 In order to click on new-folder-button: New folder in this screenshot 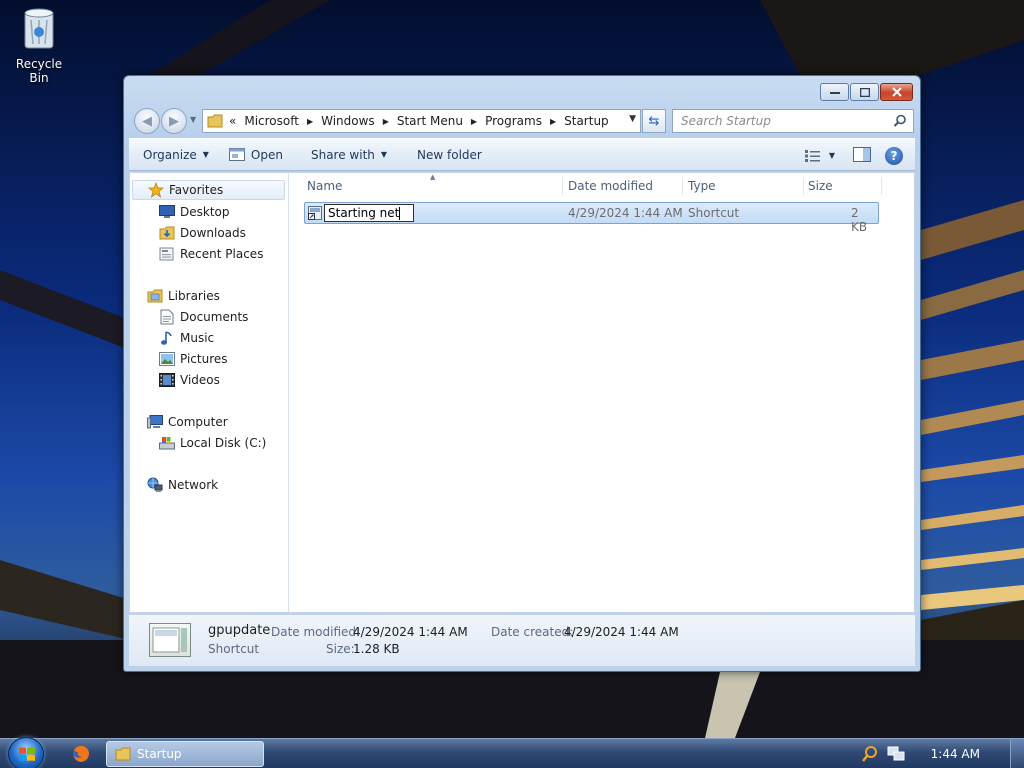, I will do `click(449, 155)`.